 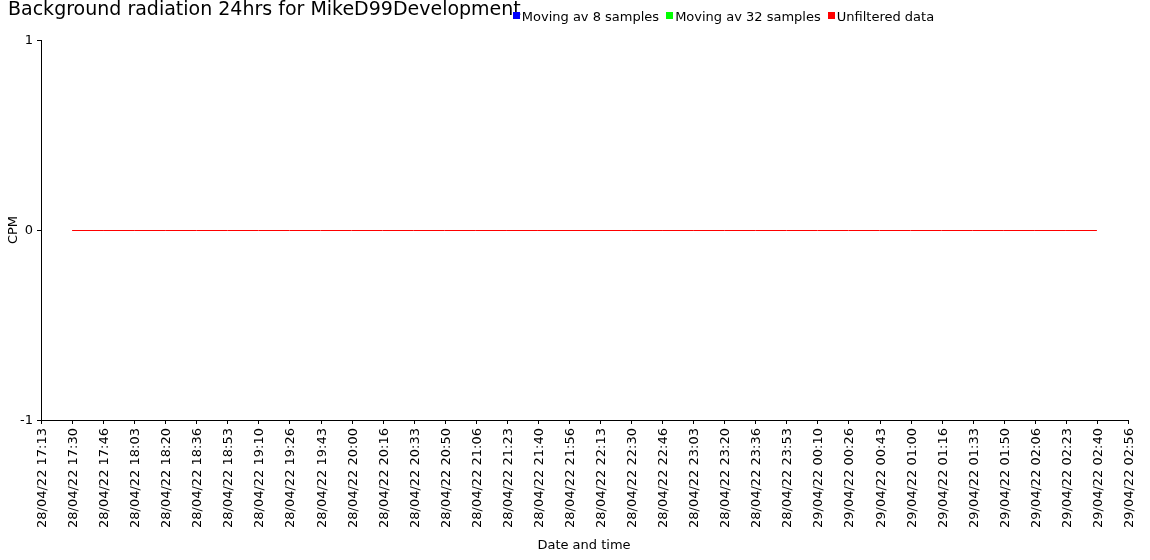 I want to click on x-tick-label: 28/04/22 22:46, so click(x=663, y=478).